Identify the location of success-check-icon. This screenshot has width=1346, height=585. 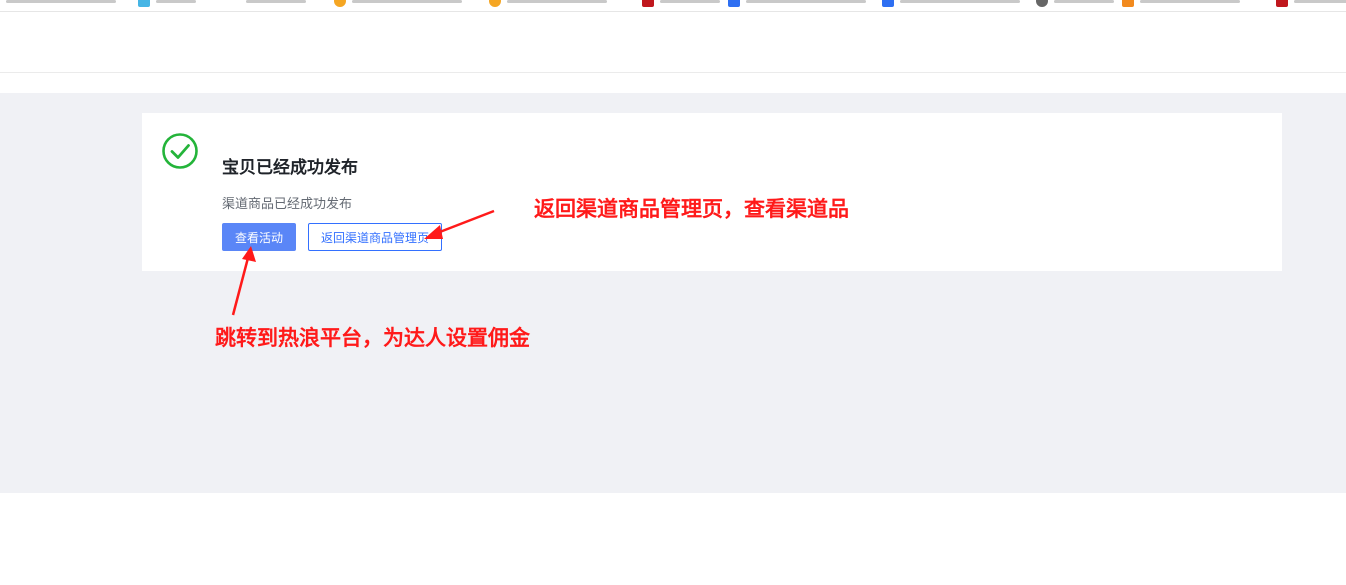
(180, 151).